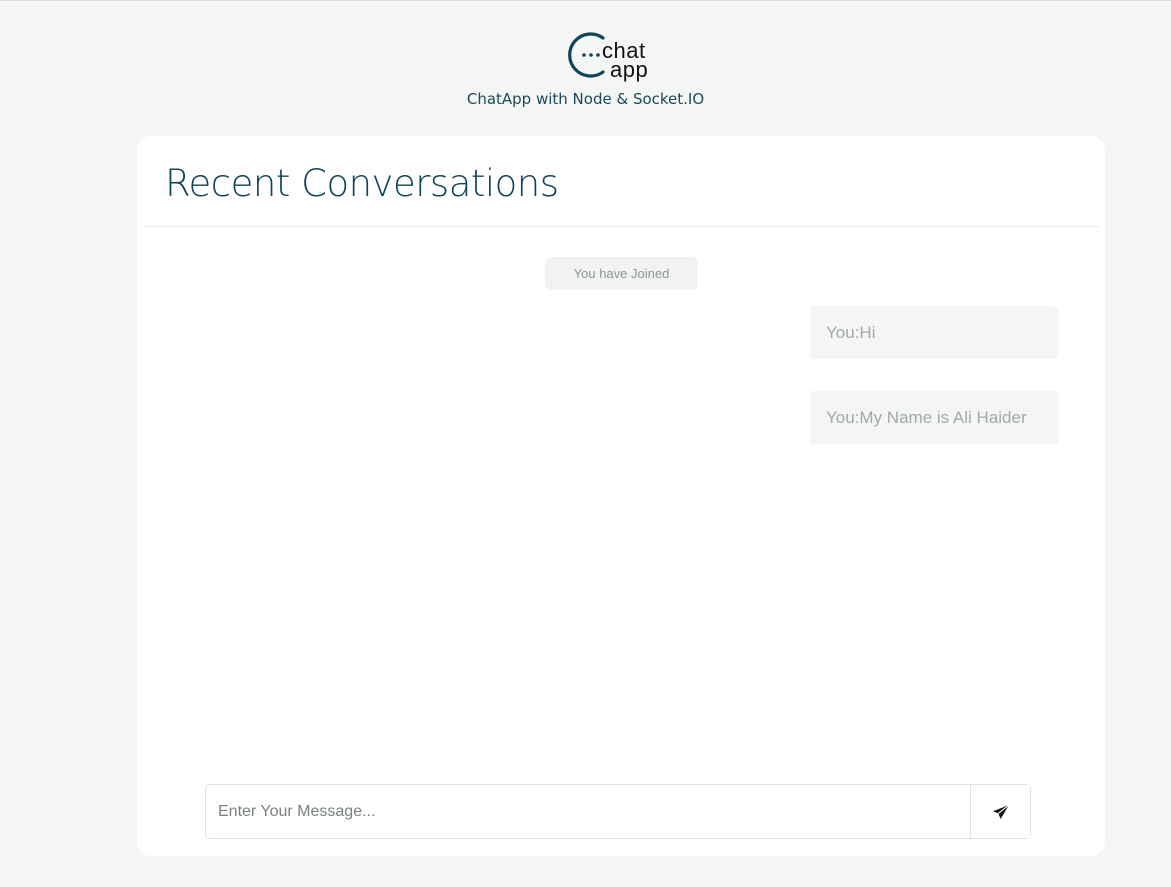 The width and height of the screenshot is (1171, 887). What do you see at coordinates (585, 99) in the screenshot?
I see `app-subtitle: ChatApp with Node & Socket.IO` at bounding box center [585, 99].